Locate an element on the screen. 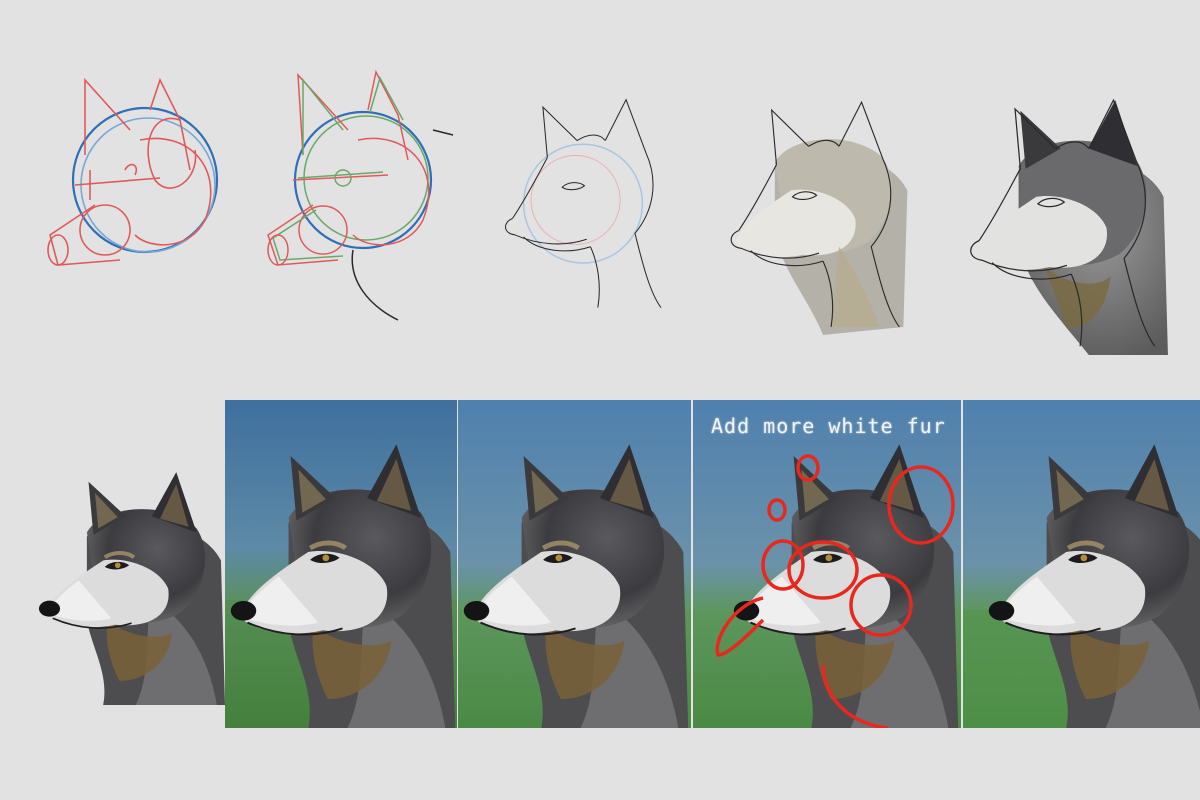 The image size is (1200, 800). step-6-detailed-fur is located at coordinates (127, 572).